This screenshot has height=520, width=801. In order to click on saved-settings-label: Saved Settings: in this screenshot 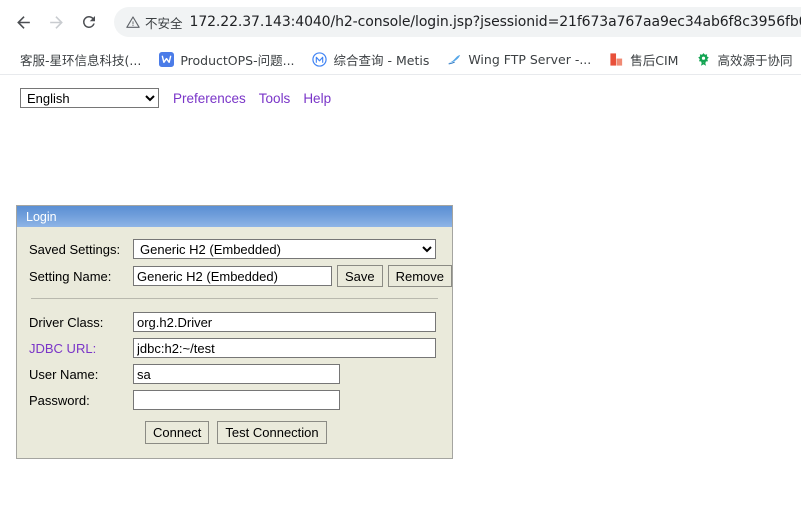, I will do `click(75, 249)`.